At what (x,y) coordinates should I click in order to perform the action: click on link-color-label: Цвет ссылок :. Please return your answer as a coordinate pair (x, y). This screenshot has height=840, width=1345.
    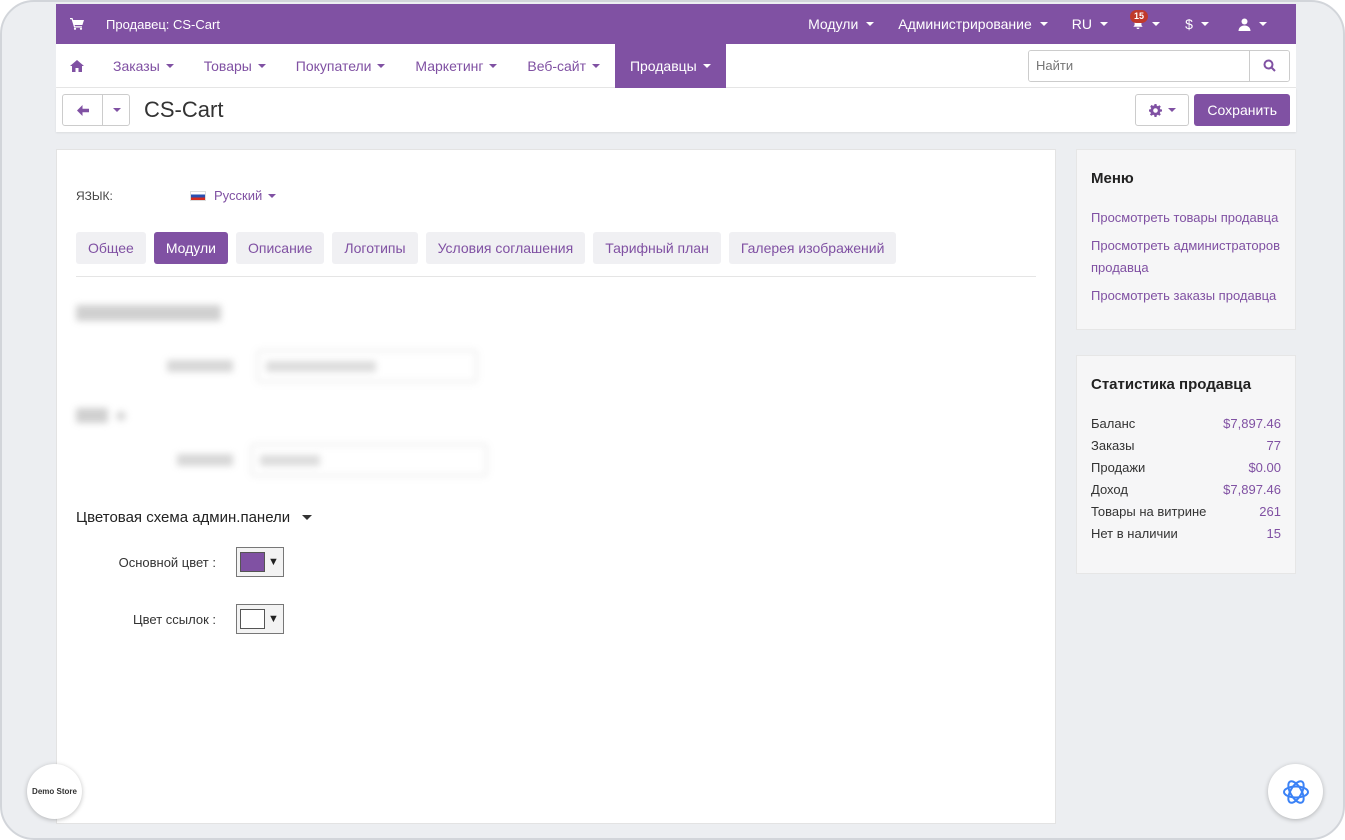
    Looking at the image, I should click on (174, 619).